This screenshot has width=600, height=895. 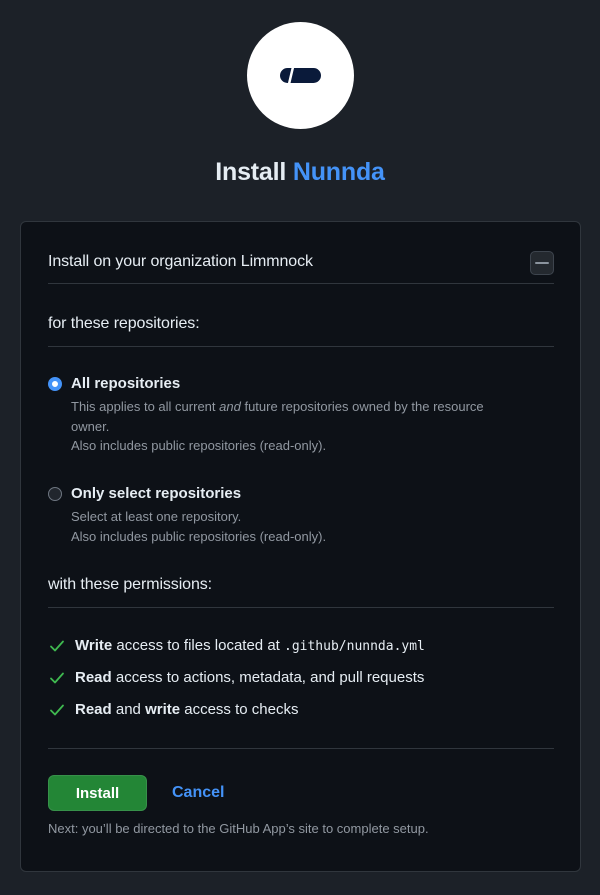 What do you see at coordinates (338, 172) in the screenshot?
I see `app-name: Nunnda` at bounding box center [338, 172].